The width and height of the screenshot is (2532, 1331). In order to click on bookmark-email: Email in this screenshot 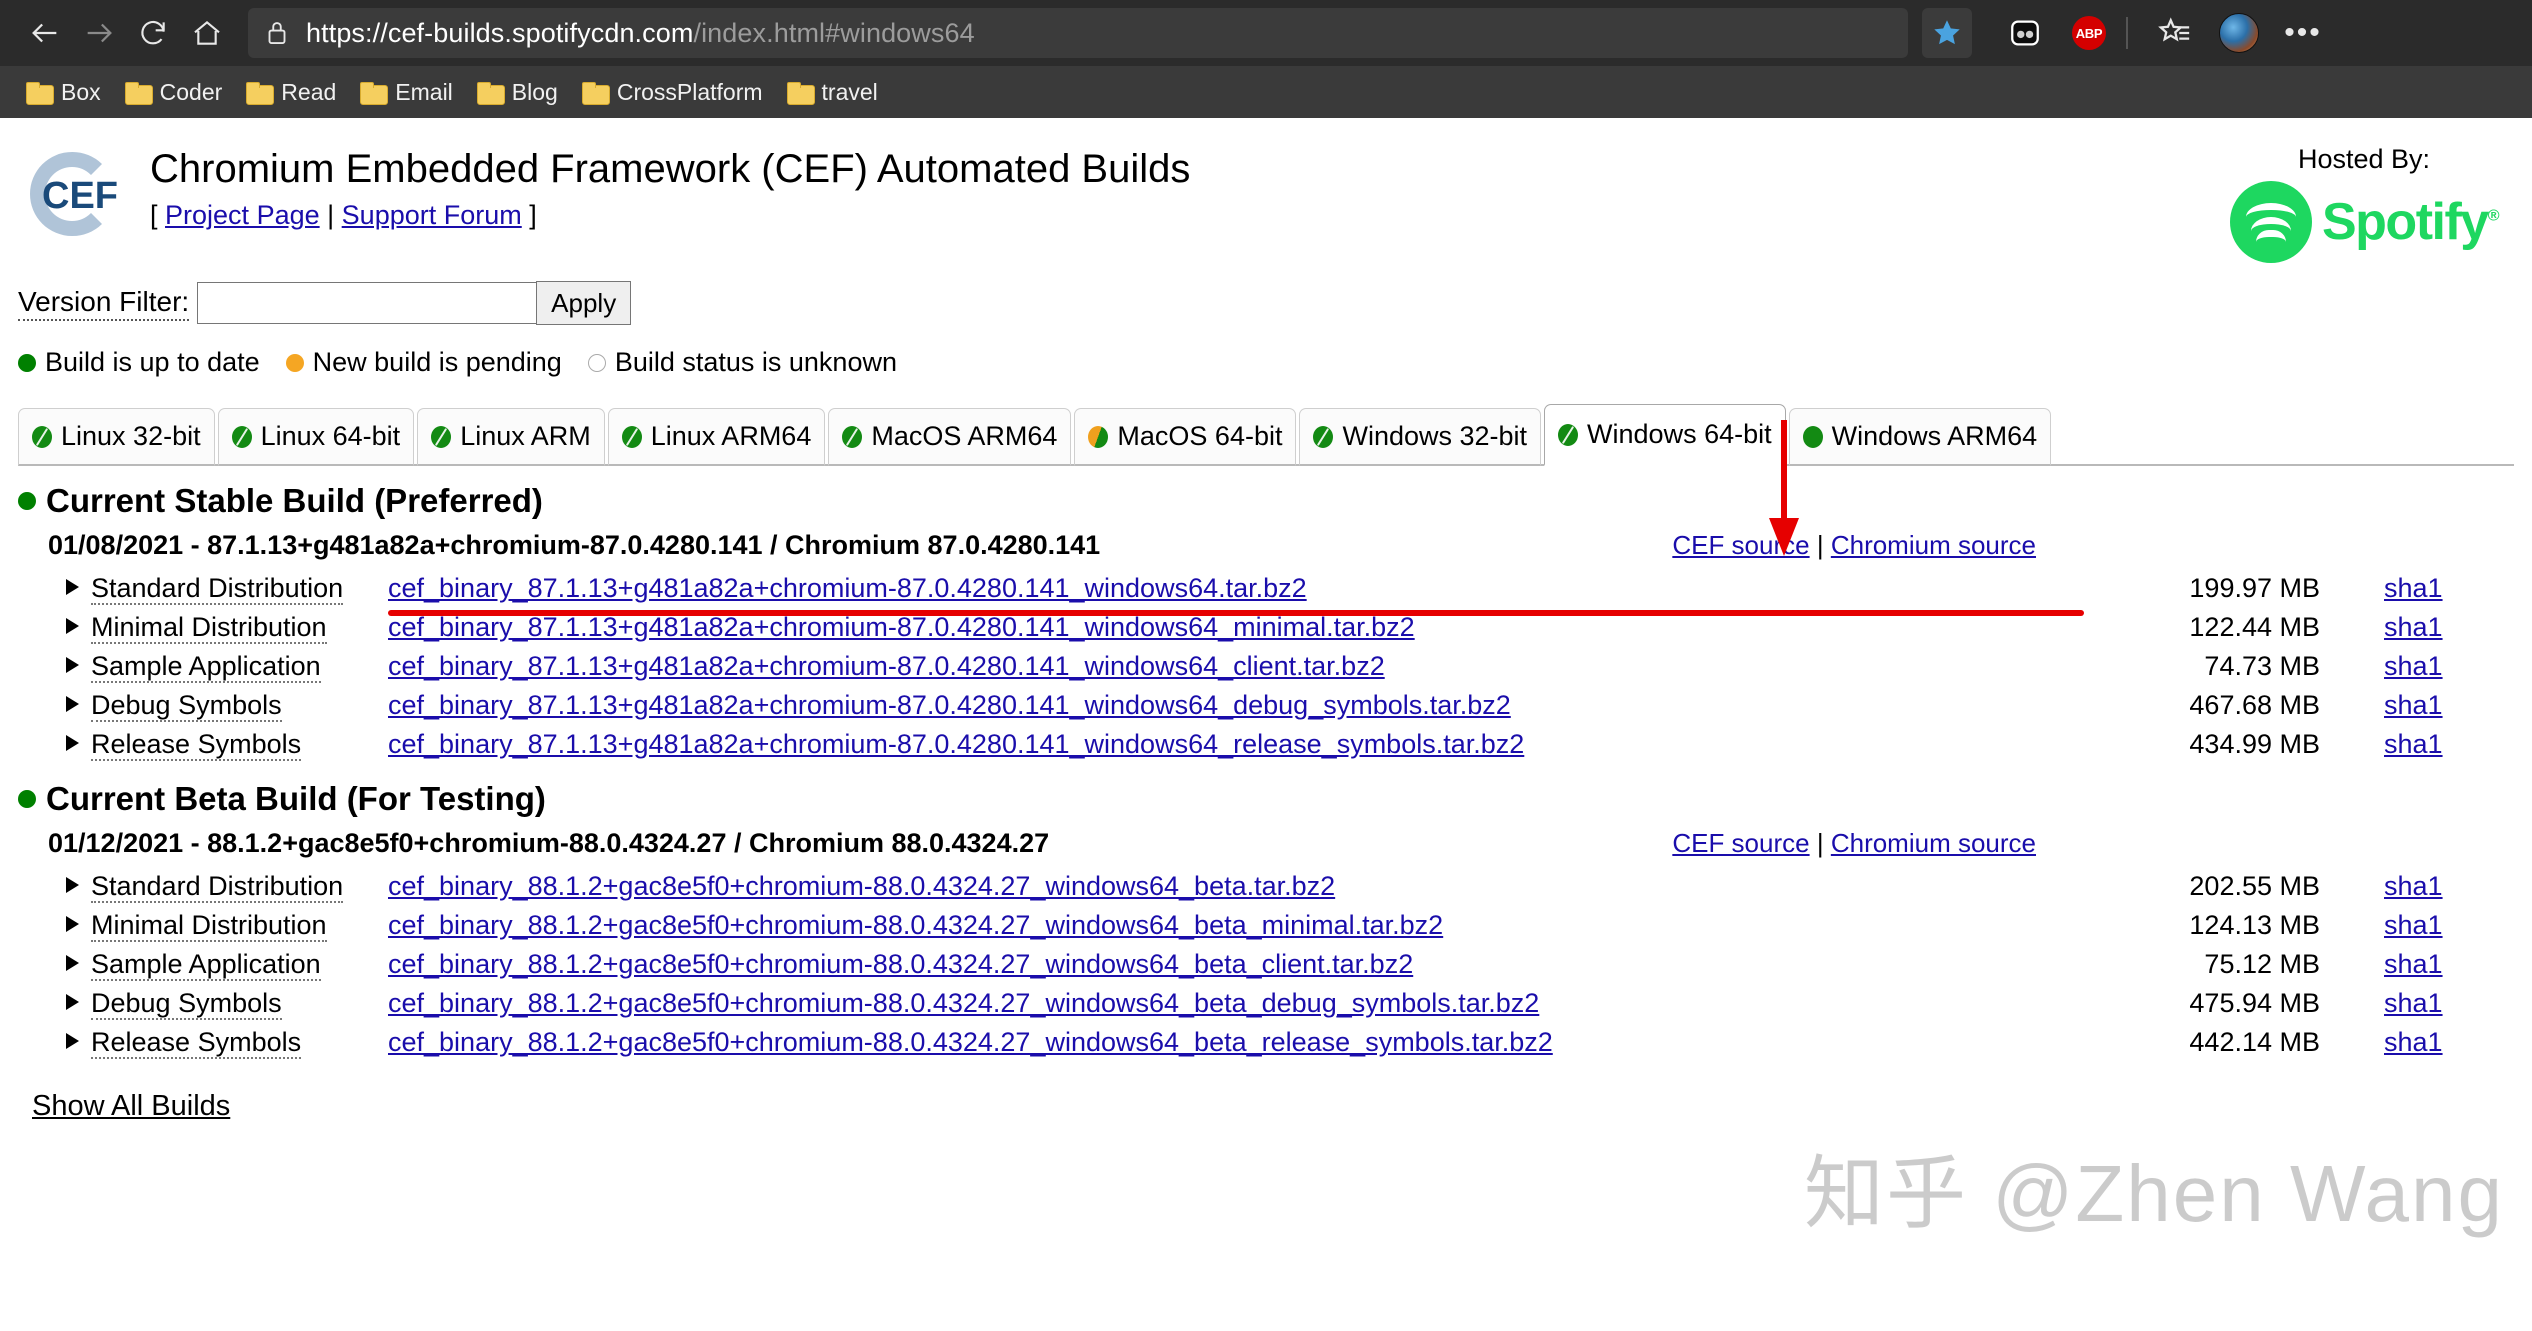, I will do `click(406, 92)`.